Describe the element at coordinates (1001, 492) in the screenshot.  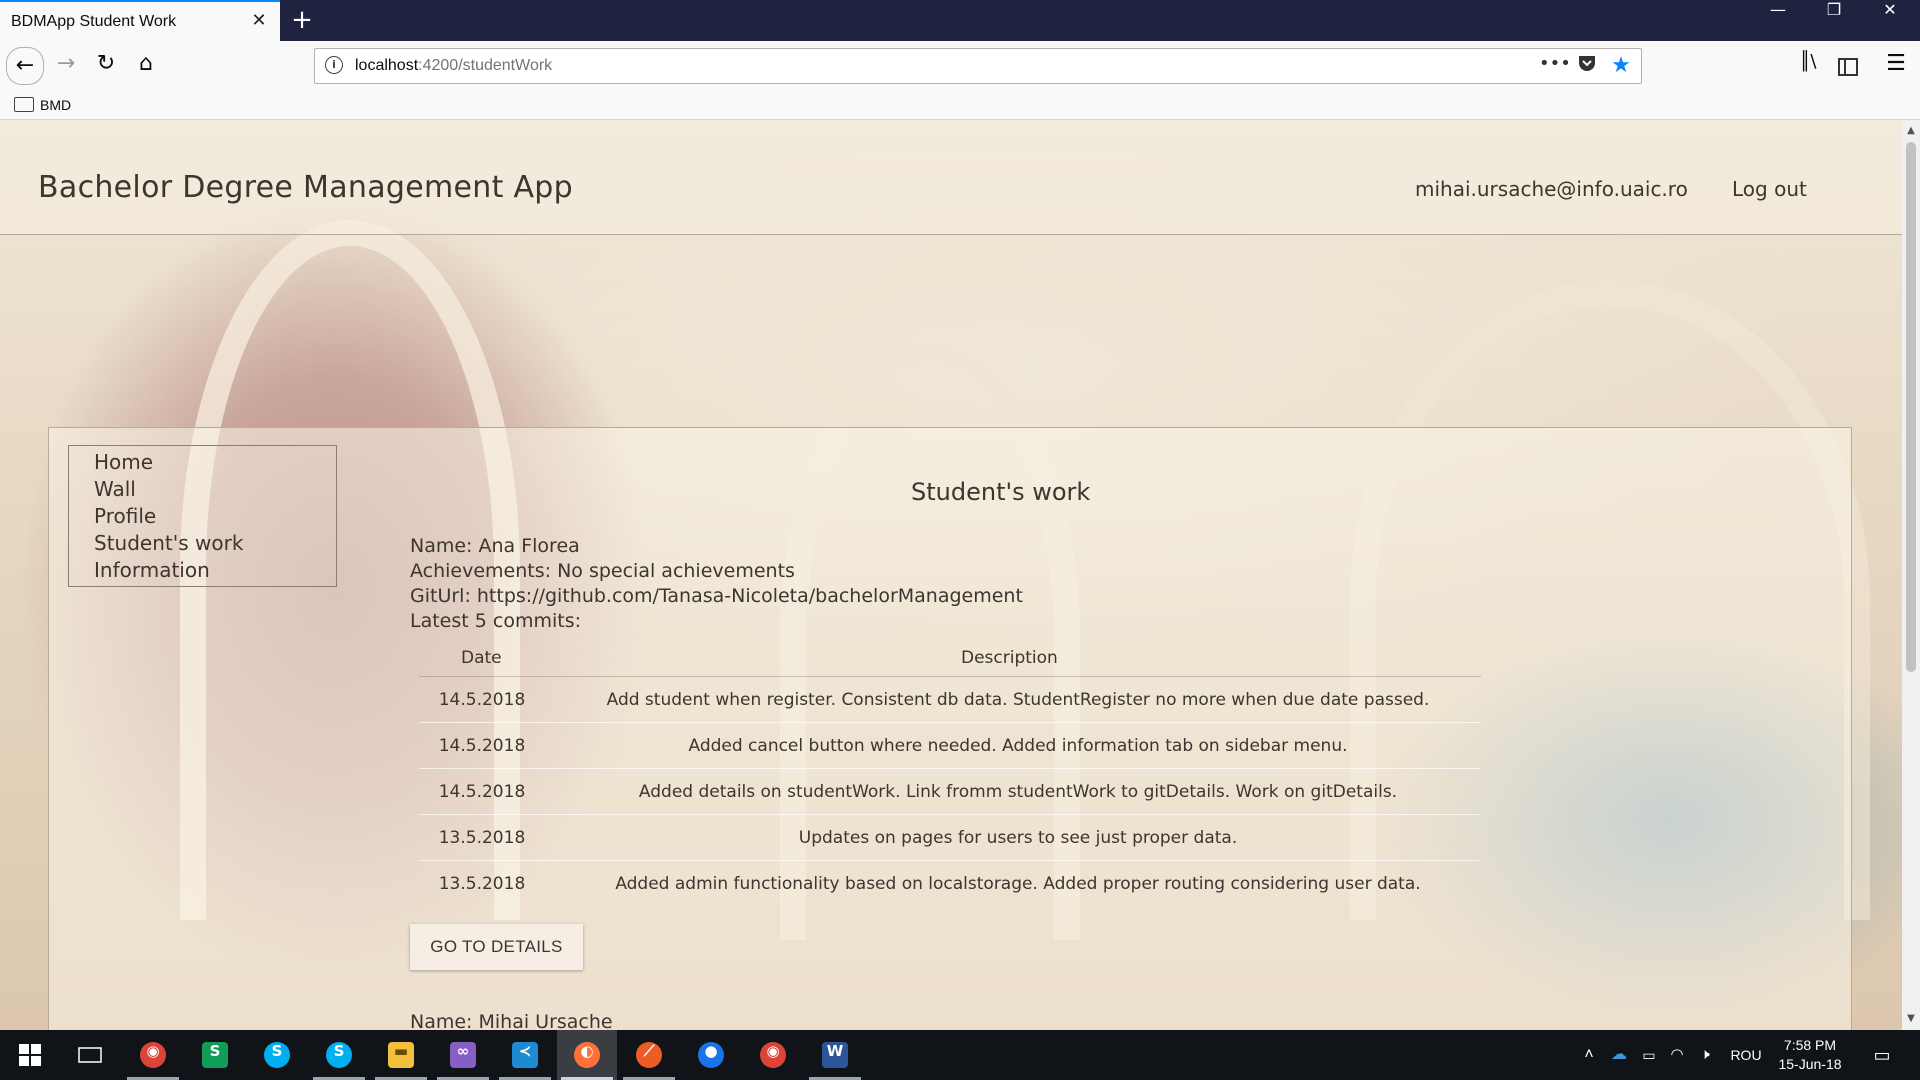
I see `section-title: Student's work` at that location.